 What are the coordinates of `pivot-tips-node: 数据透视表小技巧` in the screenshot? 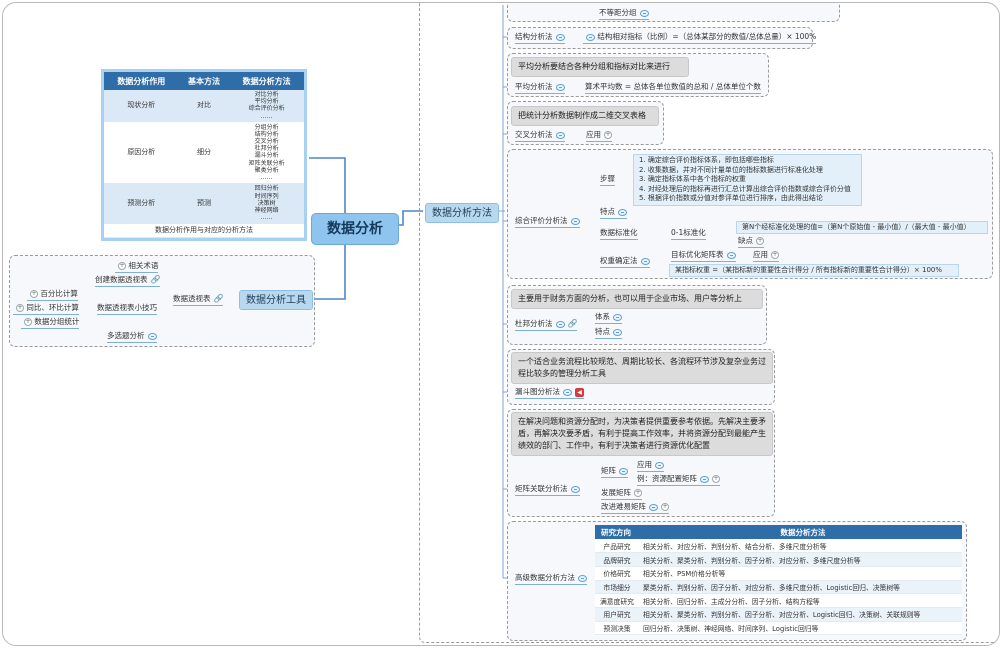 It's located at (127, 309).